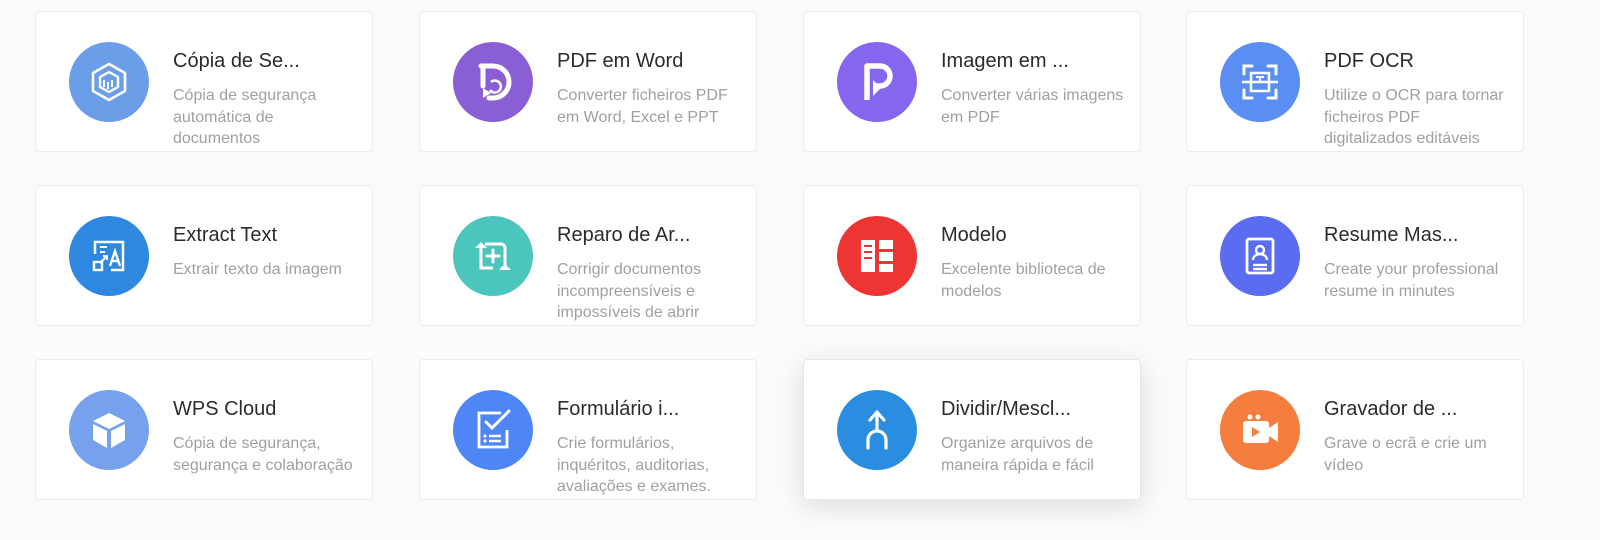 The height and width of the screenshot is (540, 1600). Describe the element at coordinates (1023, 280) in the screenshot. I see `tool-description: Excelente biblioteca de modelos` at that location.